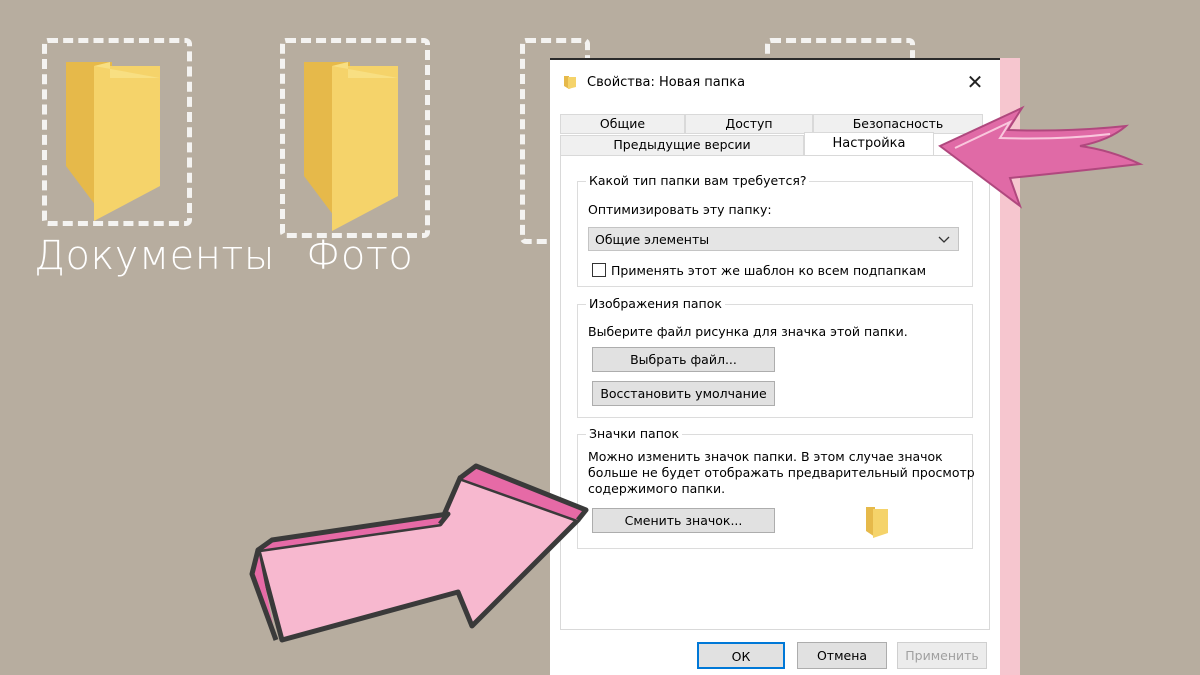 The image size is (1200, 675). Describe the element at coordinates (1041, 157) in the screenshot. I see `arrow-pointer-top` at that location.